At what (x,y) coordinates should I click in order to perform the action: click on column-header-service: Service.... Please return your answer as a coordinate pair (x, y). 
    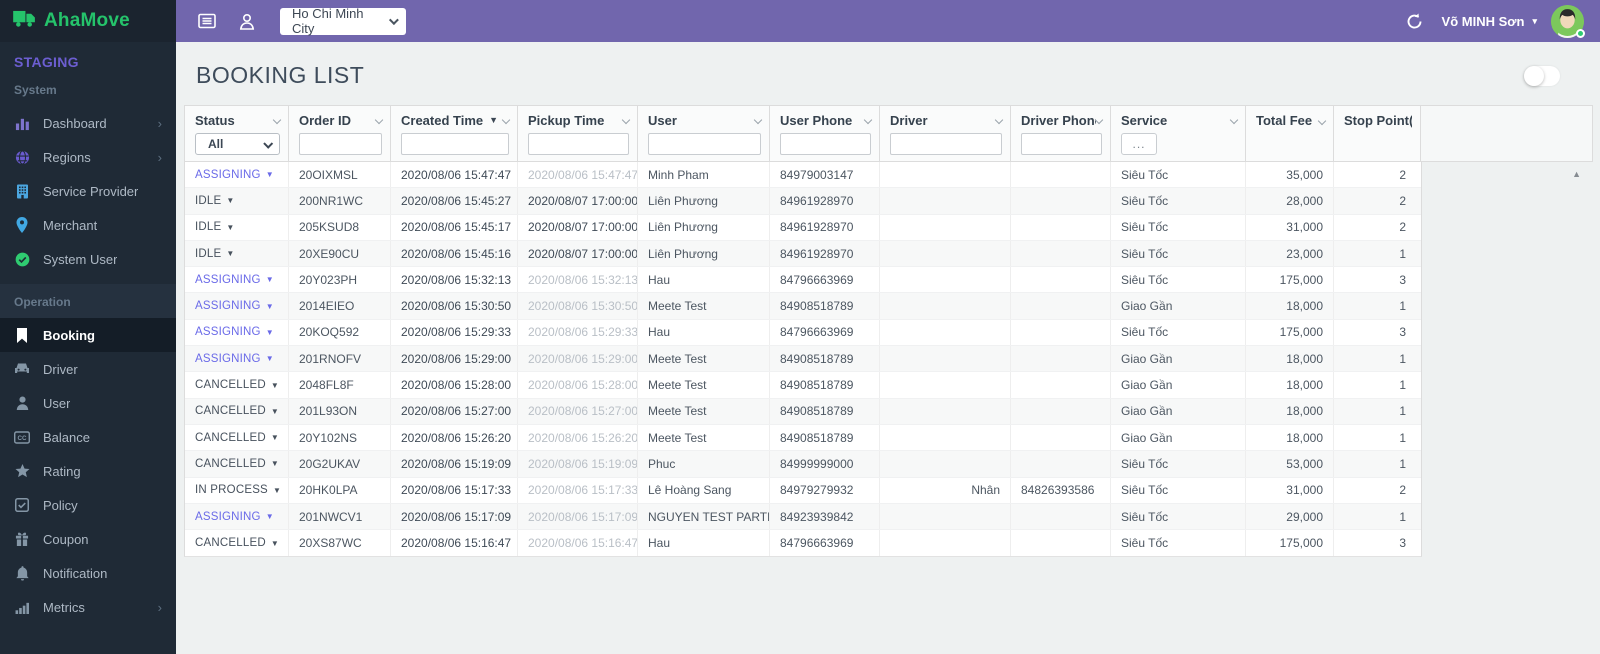
    Looking at the image, I should click on (1178, 133).